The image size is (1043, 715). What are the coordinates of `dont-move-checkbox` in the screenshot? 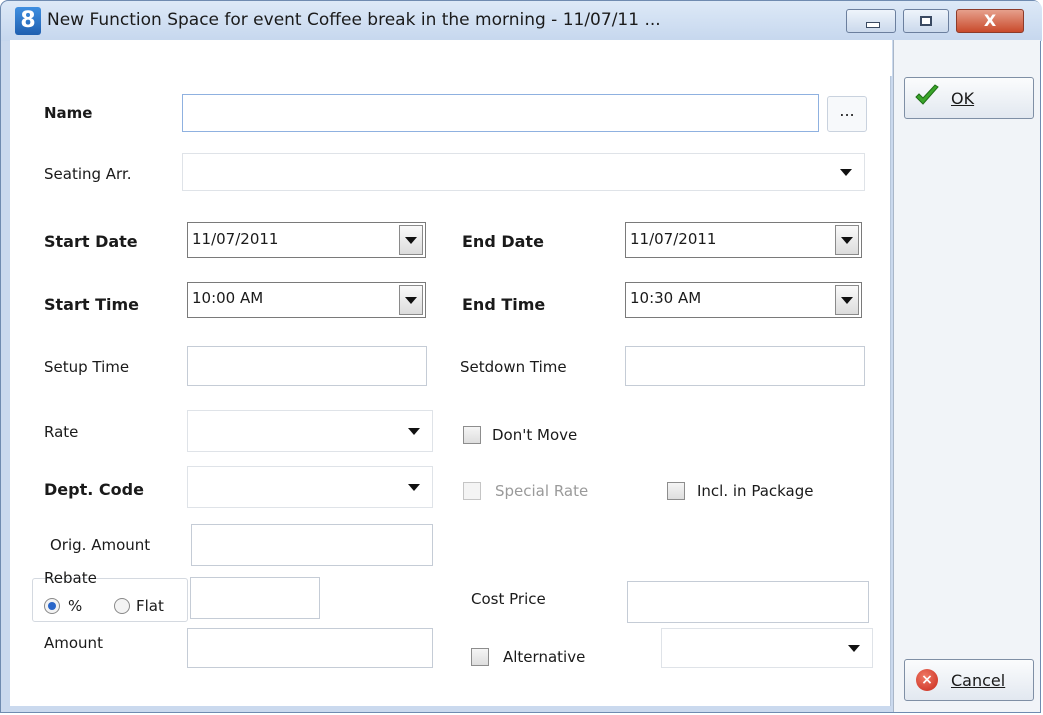 It's located at (472, 435).